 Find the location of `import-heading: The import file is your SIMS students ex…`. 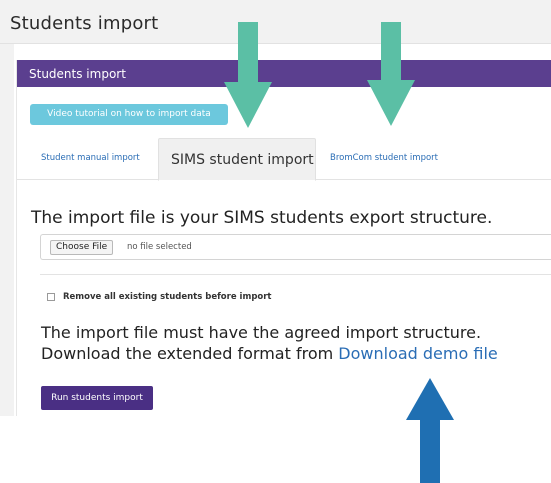

import-heading: The import file is your SIMS students ex… is located at coordinates (262, 218).